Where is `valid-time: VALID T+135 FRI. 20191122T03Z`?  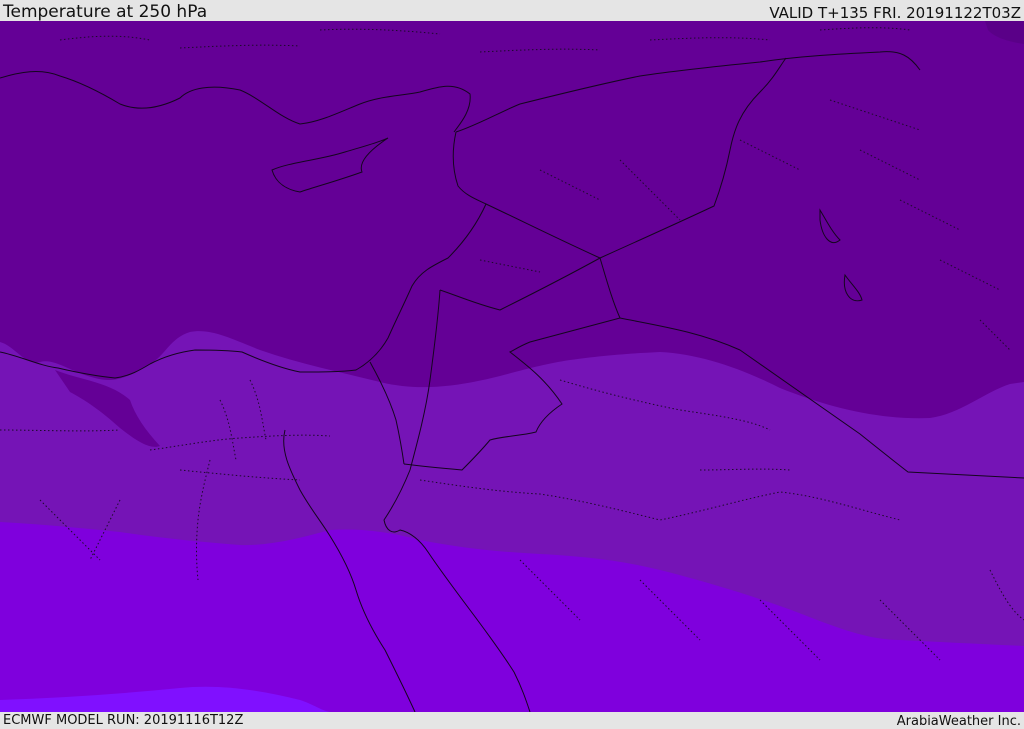 valid-time: VALID T+135 FRI. 20191122T03Z is located at coordinates (895, 13).